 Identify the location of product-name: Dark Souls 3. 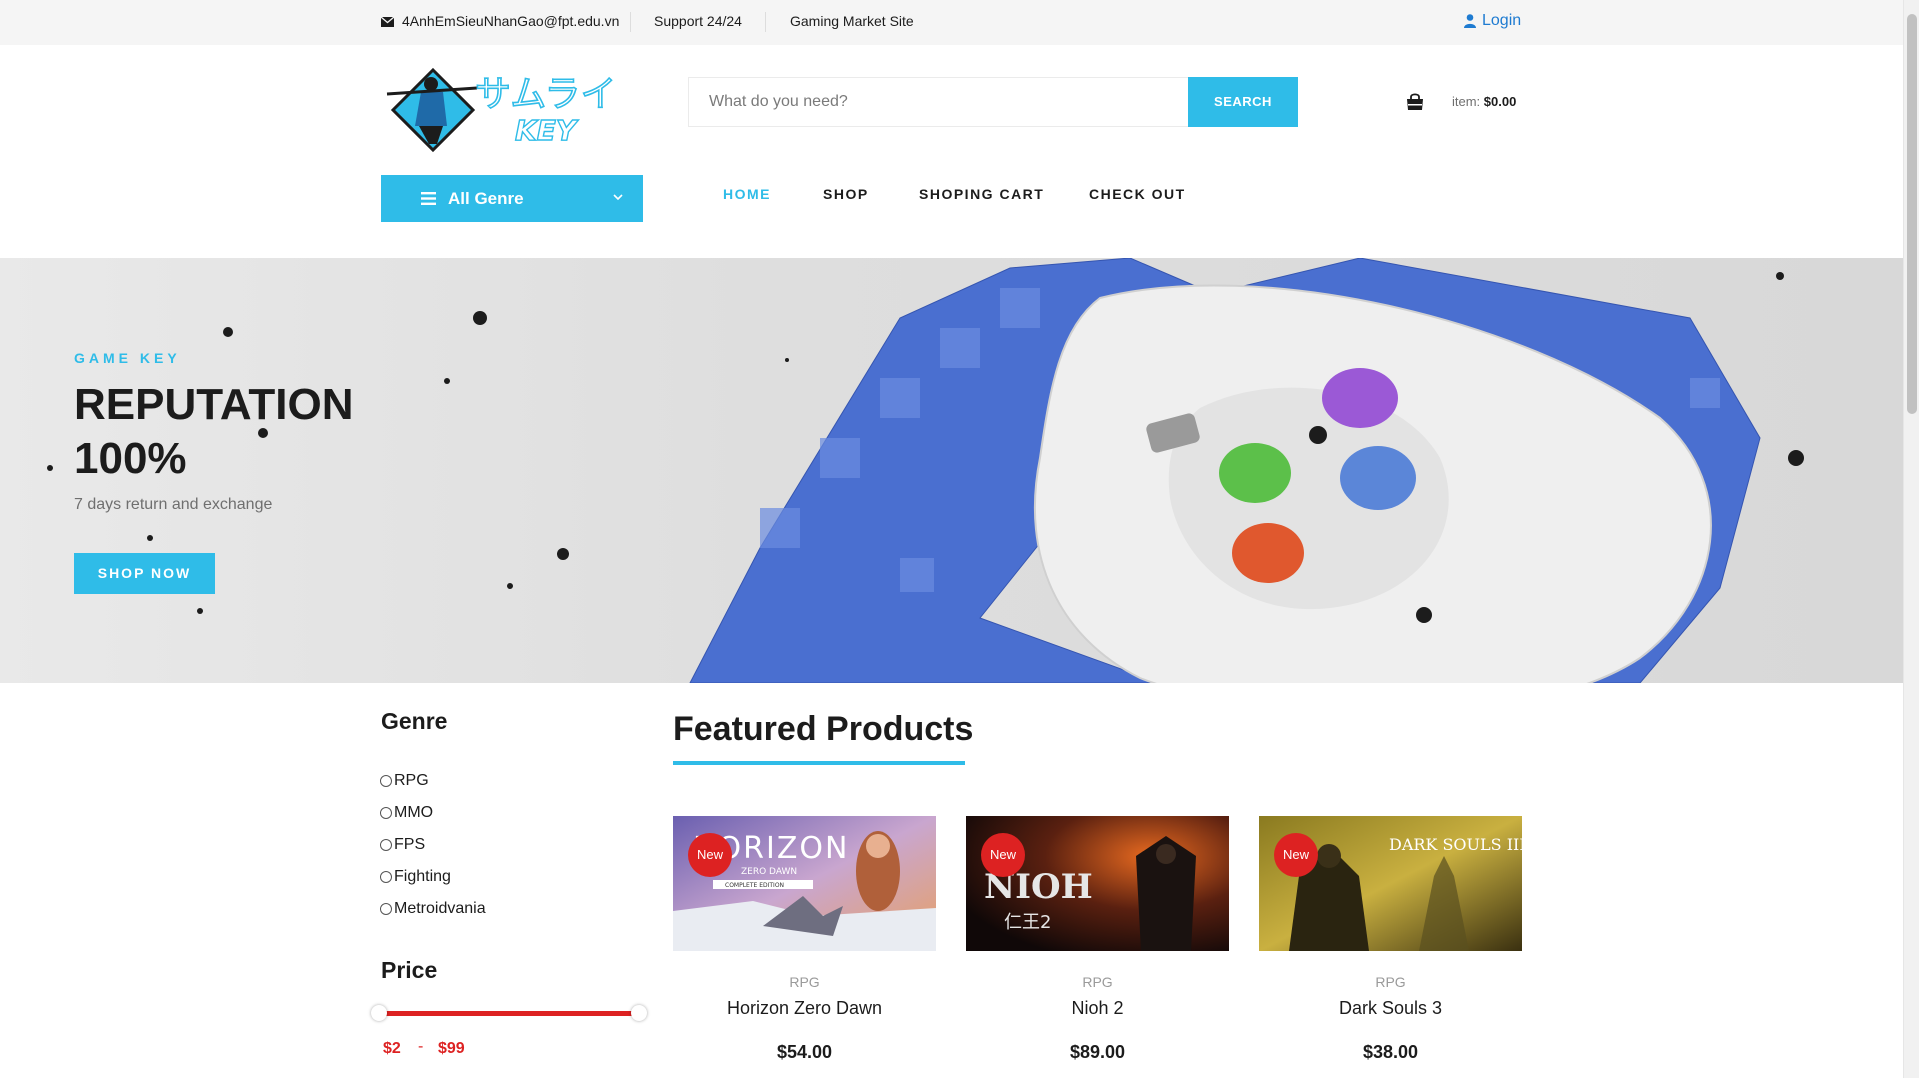
(1390, 1008).